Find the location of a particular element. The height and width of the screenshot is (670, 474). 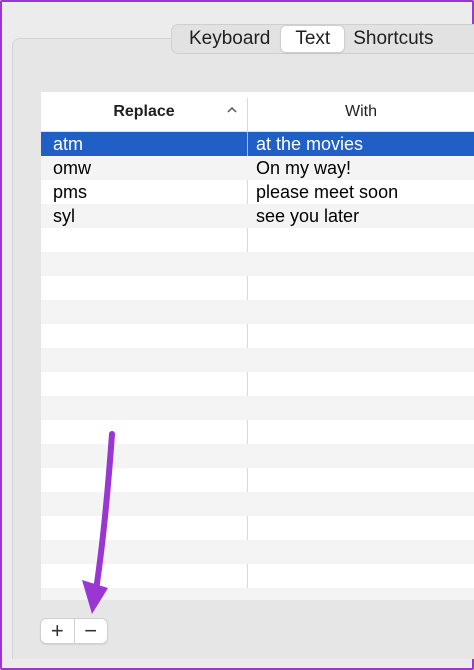

table-row: pms please meet soon is located at coordinates (257, 192).